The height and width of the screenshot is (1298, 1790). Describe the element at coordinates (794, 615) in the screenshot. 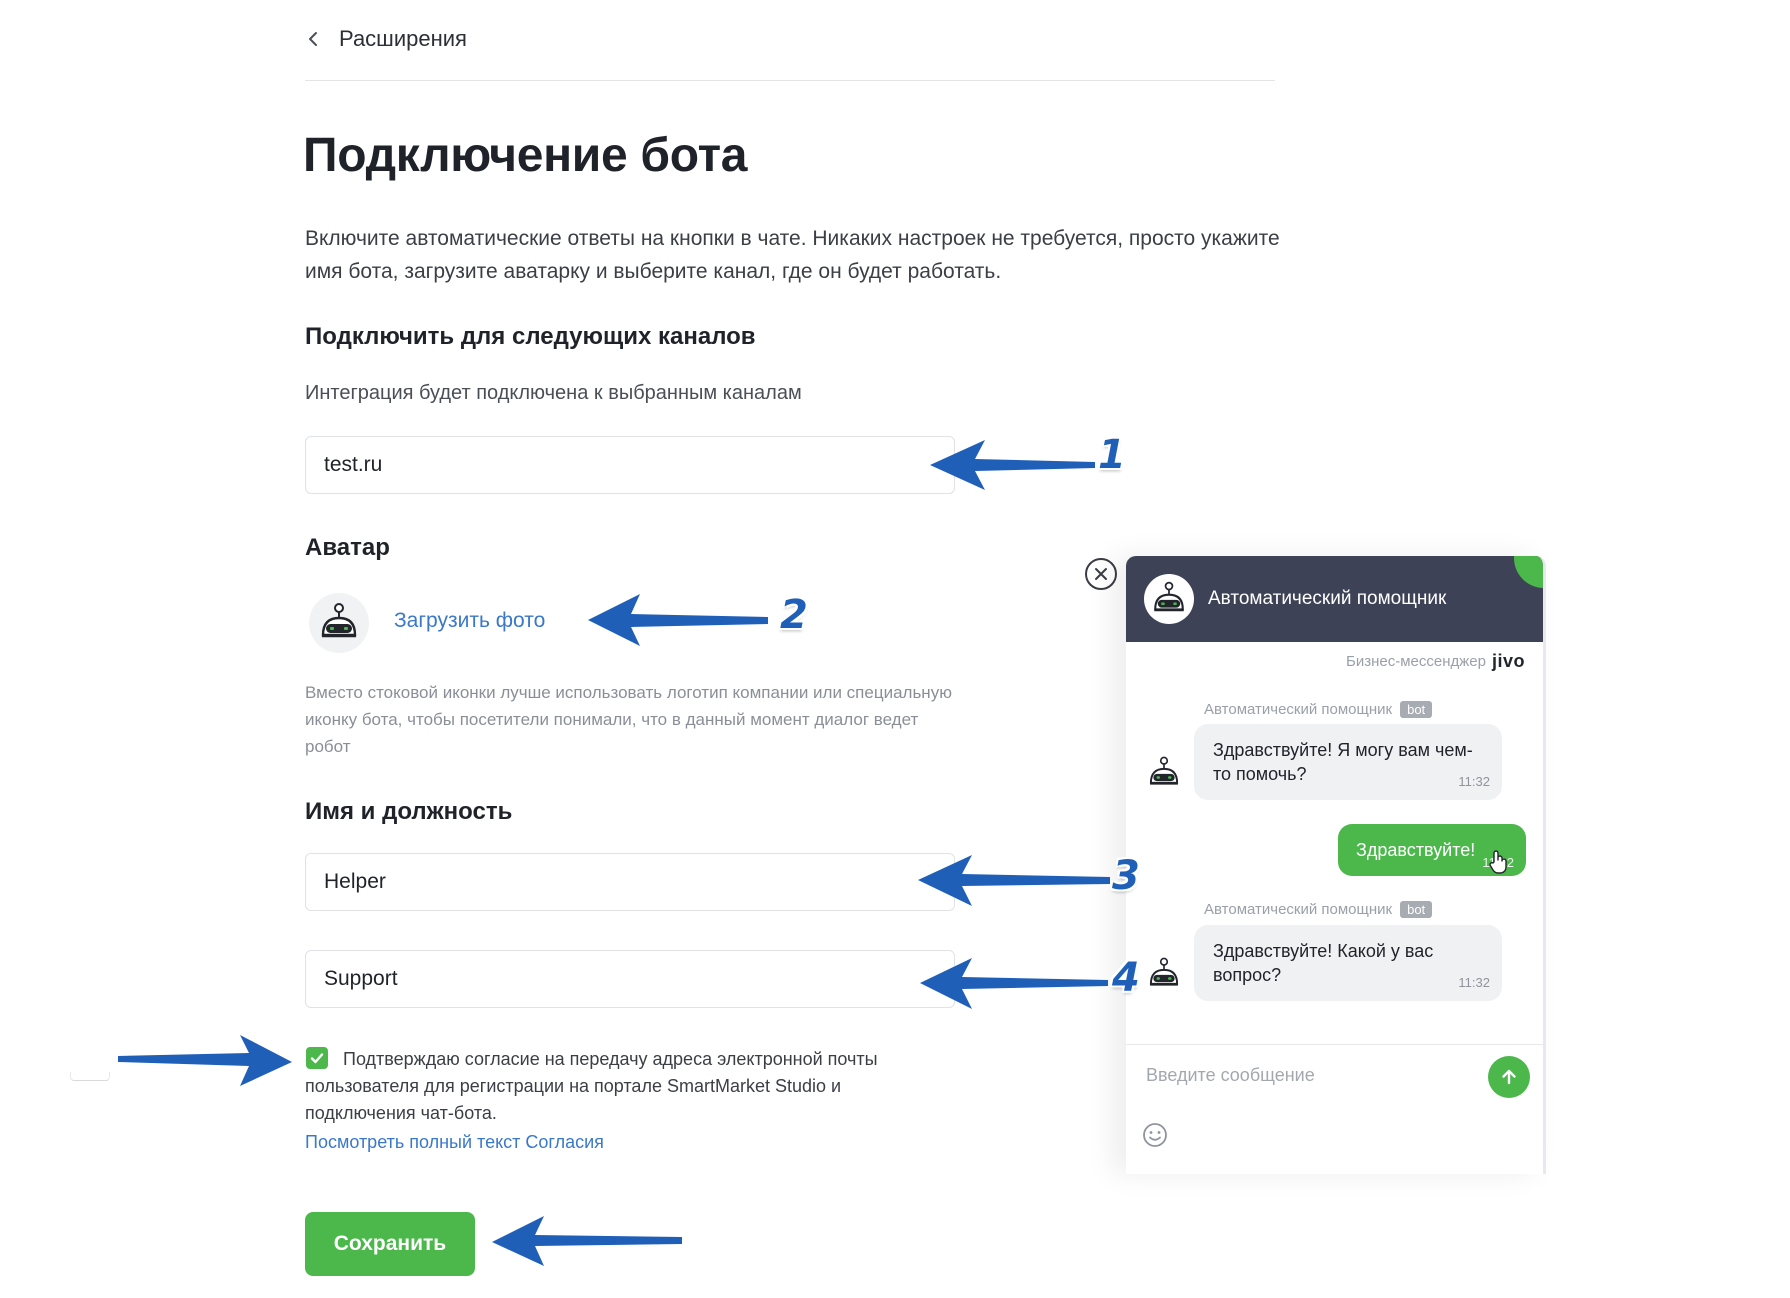

I see `annotation-number-2: 2` at that location.